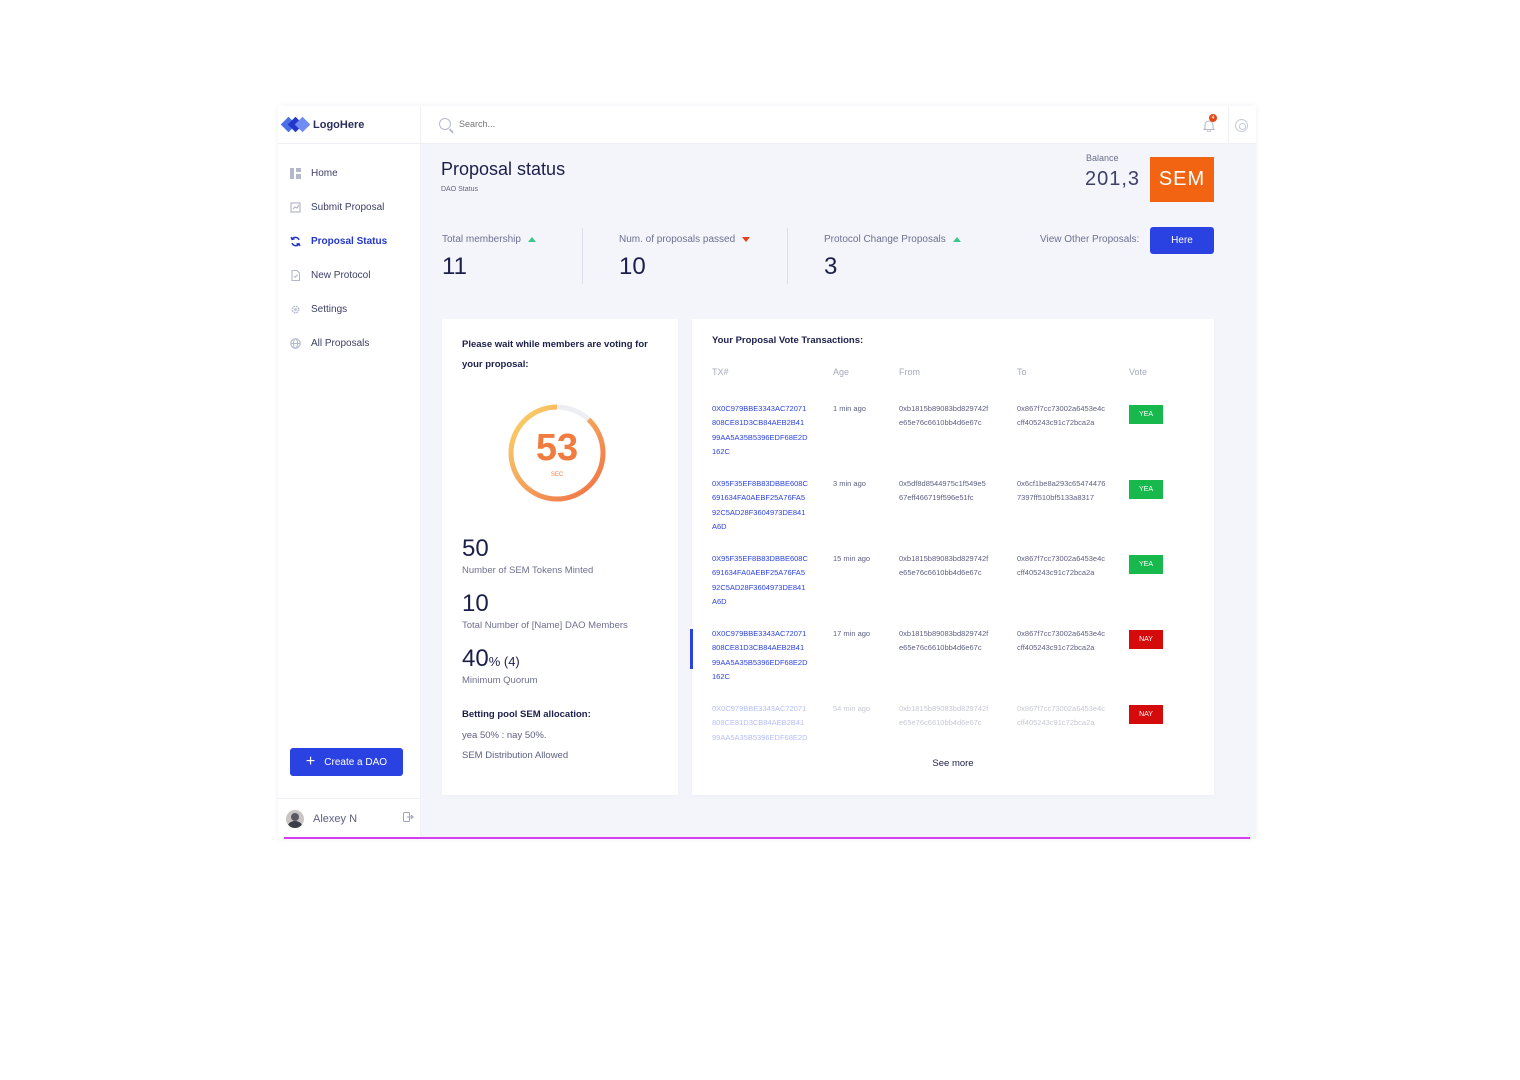 The image size is (1520, 1080). What do you see at coordinates (849, 408) in the screenshot?
I see `tx-age: 1 min ago` at bounding box center [849, 408].